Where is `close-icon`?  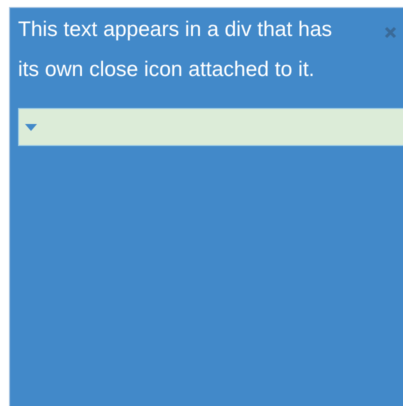
close-icon is located at coordinates (390, 32).